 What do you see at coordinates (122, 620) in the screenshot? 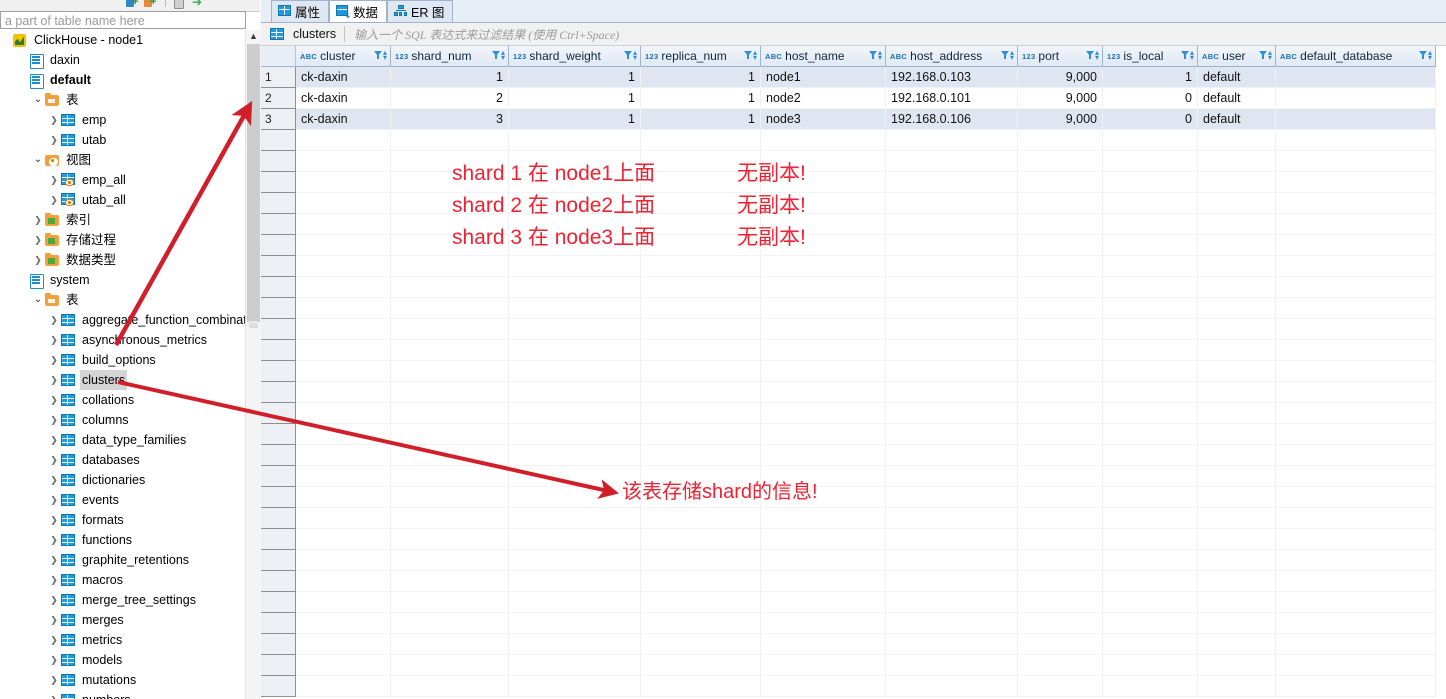
I see `tree-item-merges: ❯ merges` at bounding box center [122, 620].